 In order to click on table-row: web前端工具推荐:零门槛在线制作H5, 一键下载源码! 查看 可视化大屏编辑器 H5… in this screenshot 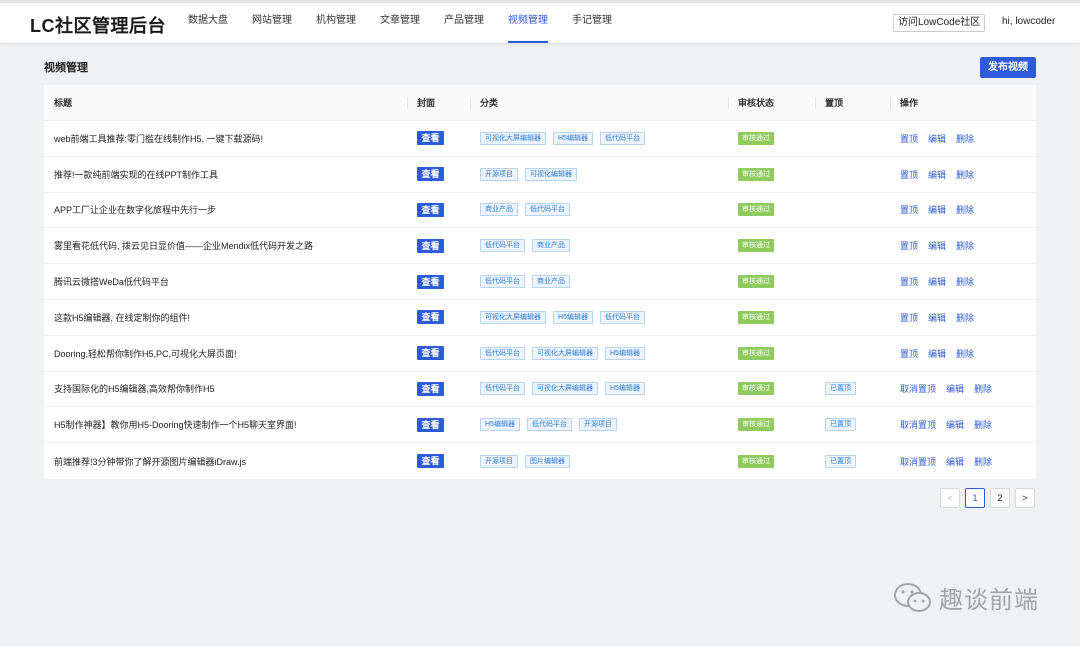, I will do `click(540, 139)`.